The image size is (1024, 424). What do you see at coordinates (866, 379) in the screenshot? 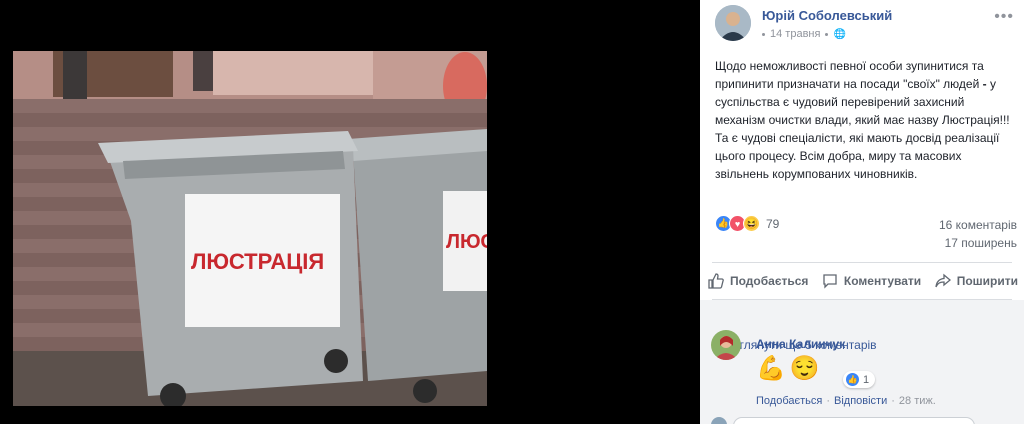
I see `comment-reaction-count: 1` at bounding box center [866, 379].